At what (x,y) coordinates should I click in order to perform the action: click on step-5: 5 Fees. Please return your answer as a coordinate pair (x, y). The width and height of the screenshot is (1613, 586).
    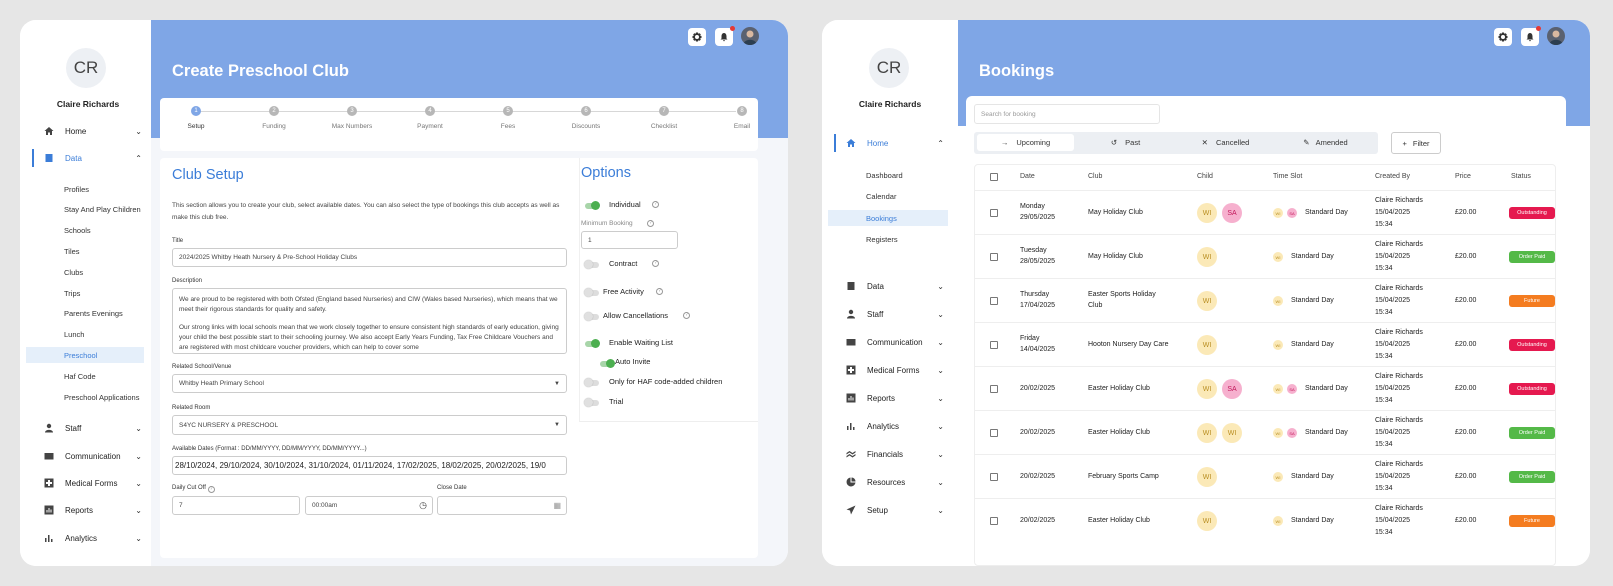
    Looking at the image, I should click on (508, 118).